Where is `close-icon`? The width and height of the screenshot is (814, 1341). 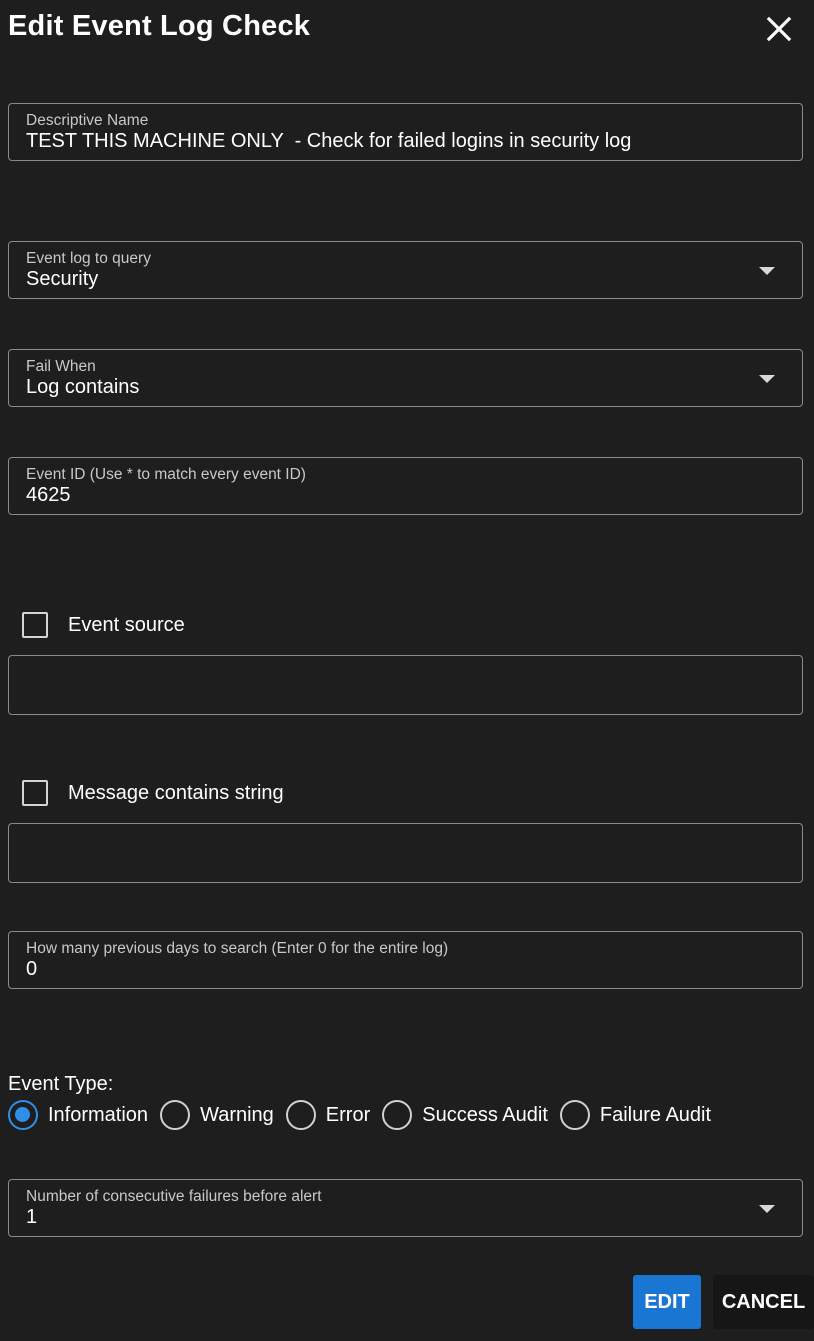
close-icon is located at coordinates (779, 29).